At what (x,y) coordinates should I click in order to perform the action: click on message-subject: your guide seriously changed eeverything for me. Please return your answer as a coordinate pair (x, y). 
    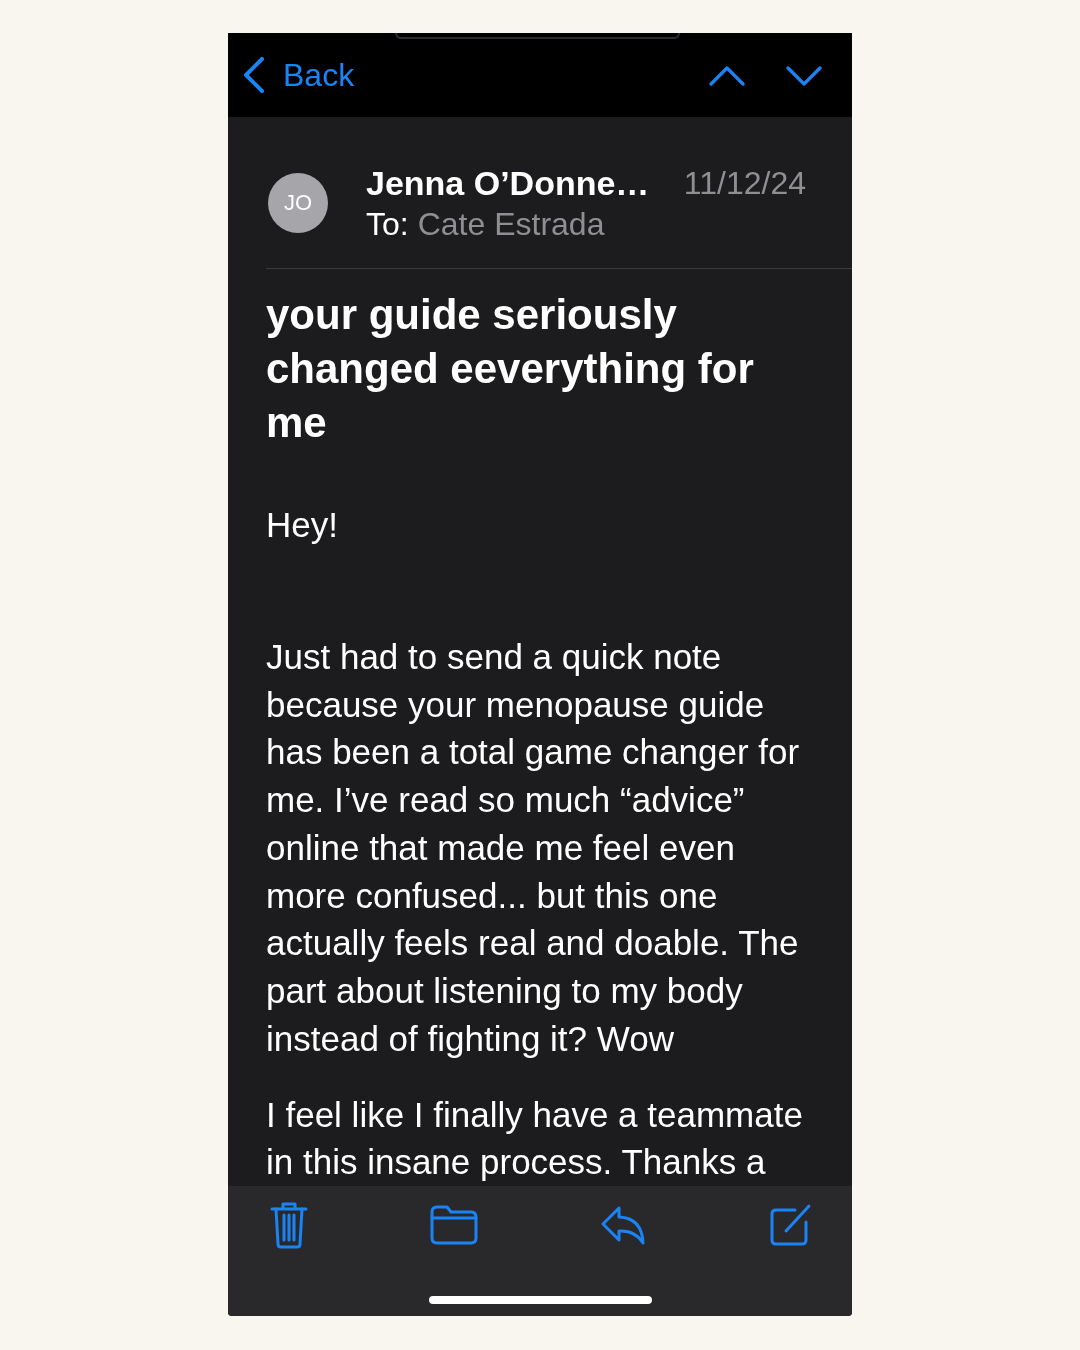
    Looking at the image, I should click on (510, 369).